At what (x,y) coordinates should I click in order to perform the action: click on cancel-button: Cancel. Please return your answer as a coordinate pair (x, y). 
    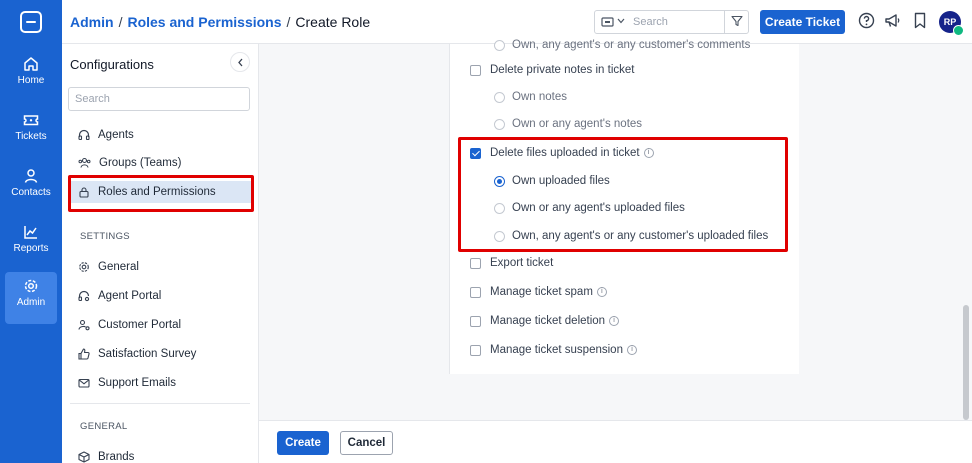
    Looking at the image, I should click on (366, 443).